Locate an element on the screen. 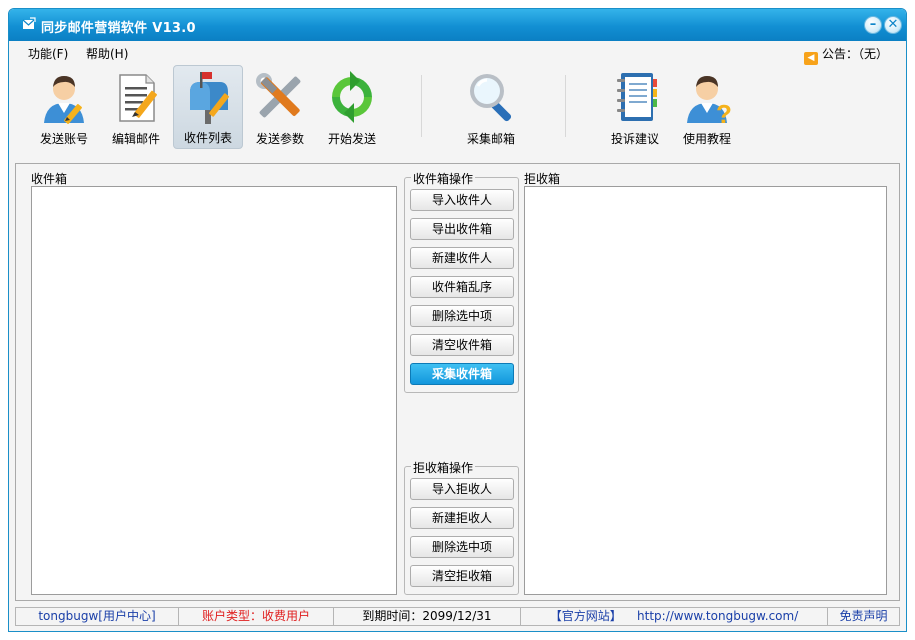 The width and height of the screenshot is (915, 640). official-site: 【官方网站】 http://www.tongbugw.com/ is located at coordinates (674, 616).